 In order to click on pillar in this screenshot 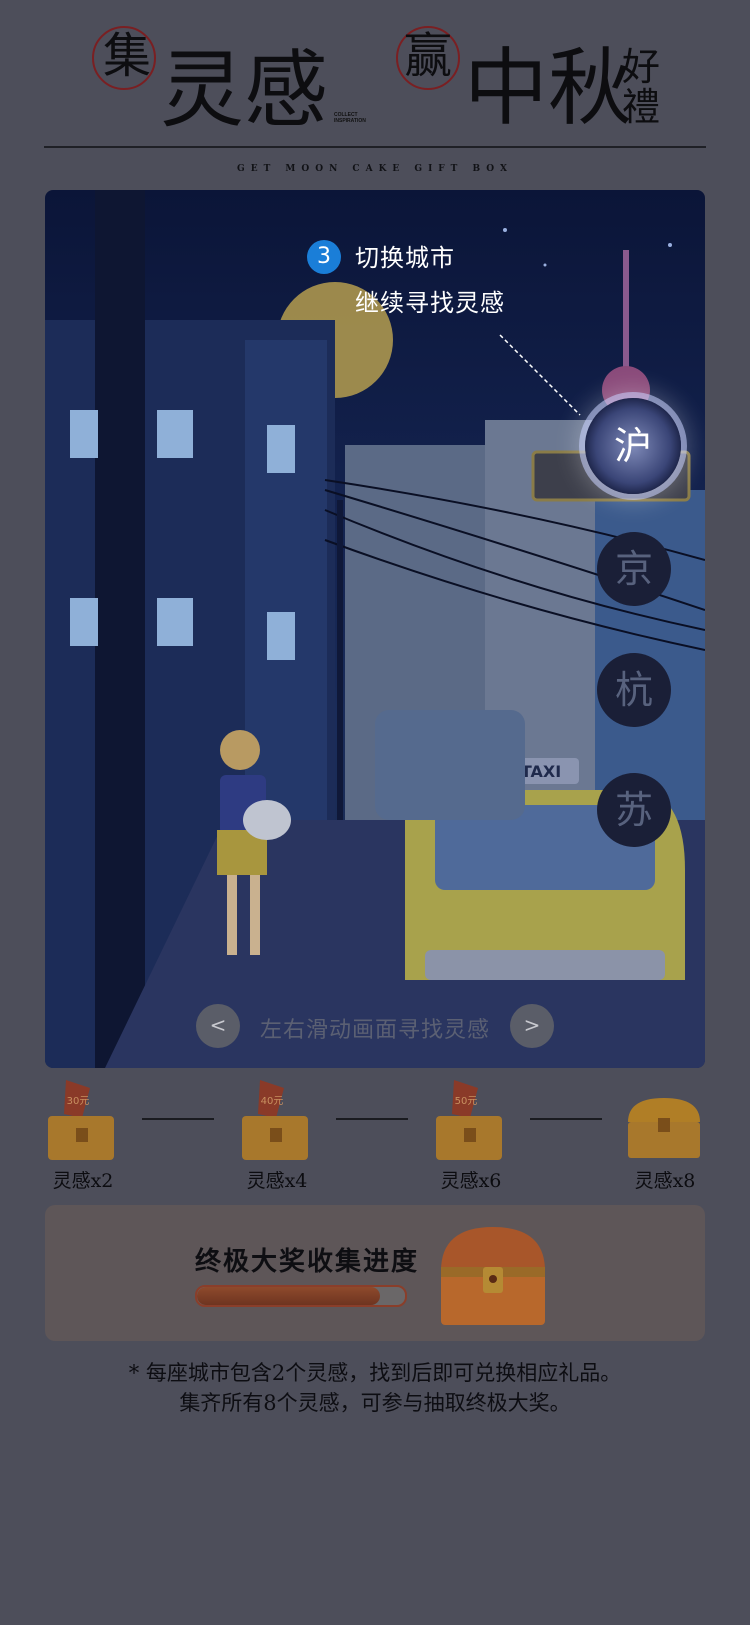, I will do `click(120, 629)`.